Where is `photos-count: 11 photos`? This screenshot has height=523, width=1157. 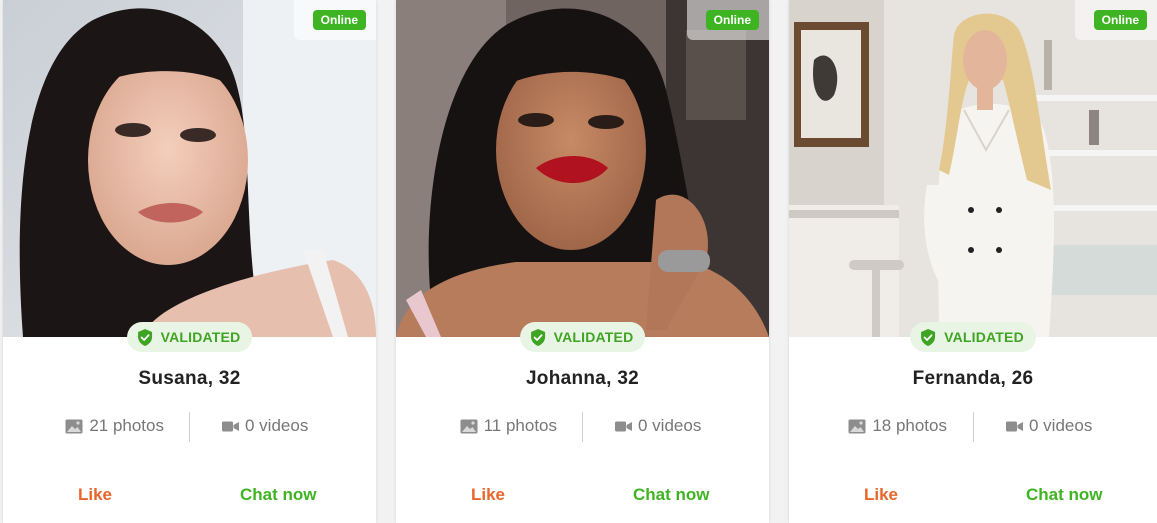 photos-count: 11 photos is located at coordinates (508, 426).